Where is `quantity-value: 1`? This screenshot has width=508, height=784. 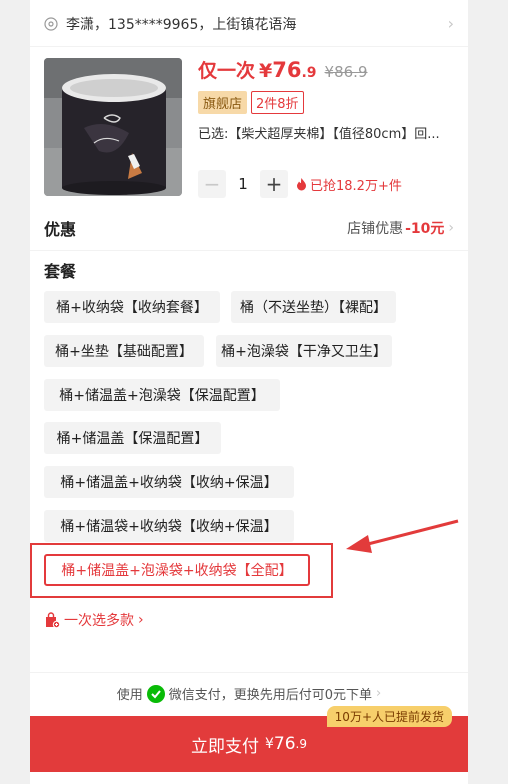 quantity-value: 1 is located at coordinates (243, 184).